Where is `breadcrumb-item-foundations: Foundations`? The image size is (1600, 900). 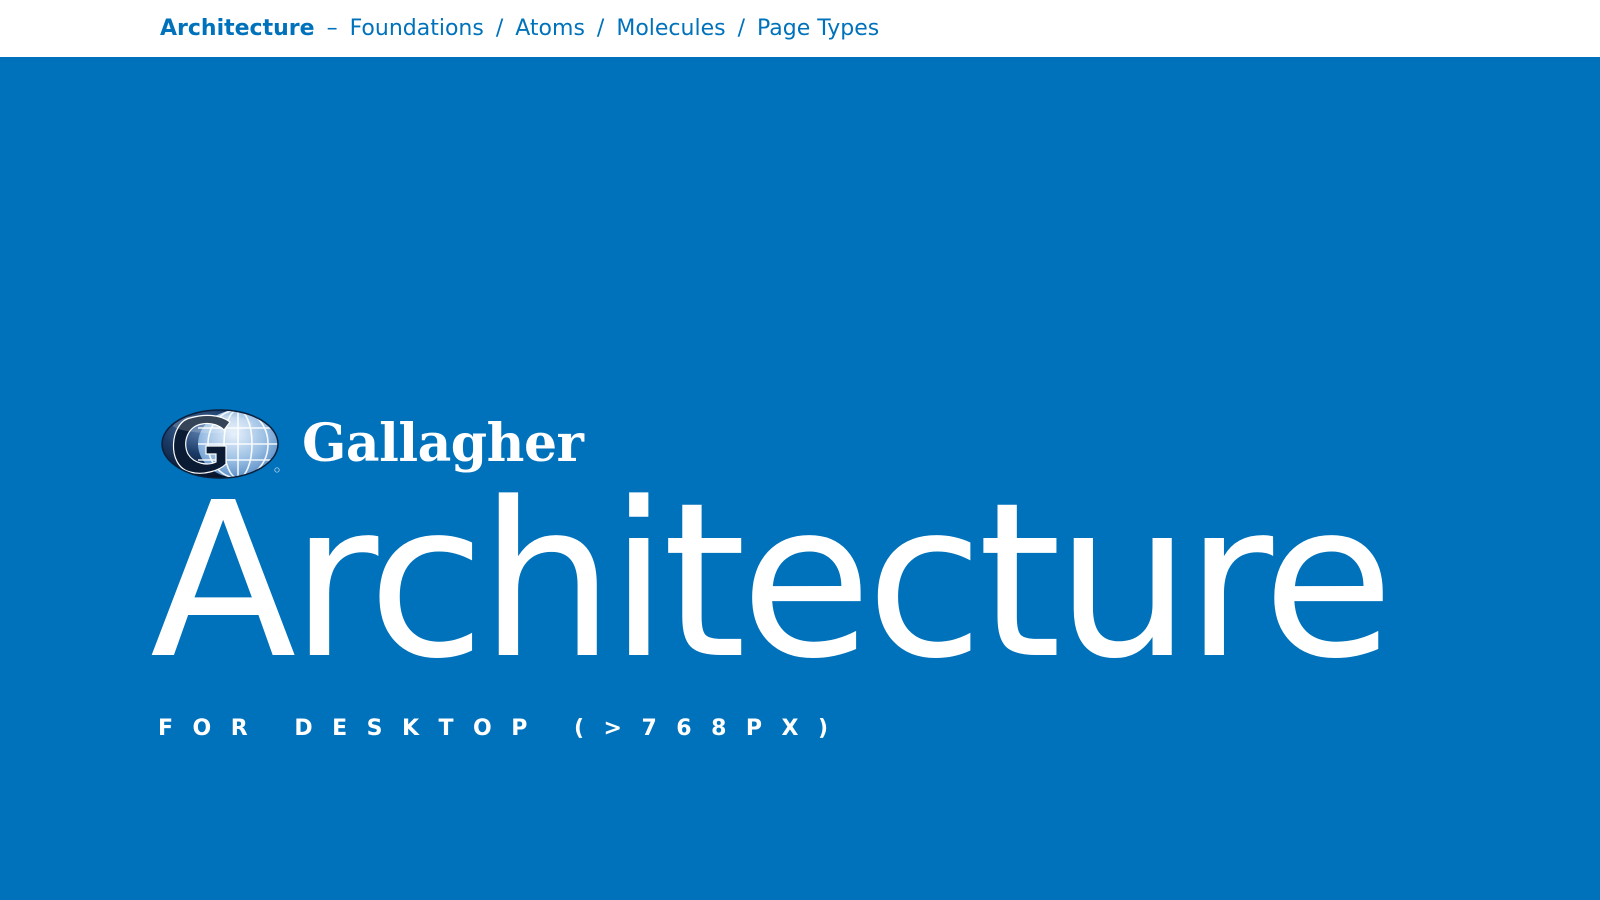
breadcrumb-item-foundations: Foundations is located at coordinates (417, 28).